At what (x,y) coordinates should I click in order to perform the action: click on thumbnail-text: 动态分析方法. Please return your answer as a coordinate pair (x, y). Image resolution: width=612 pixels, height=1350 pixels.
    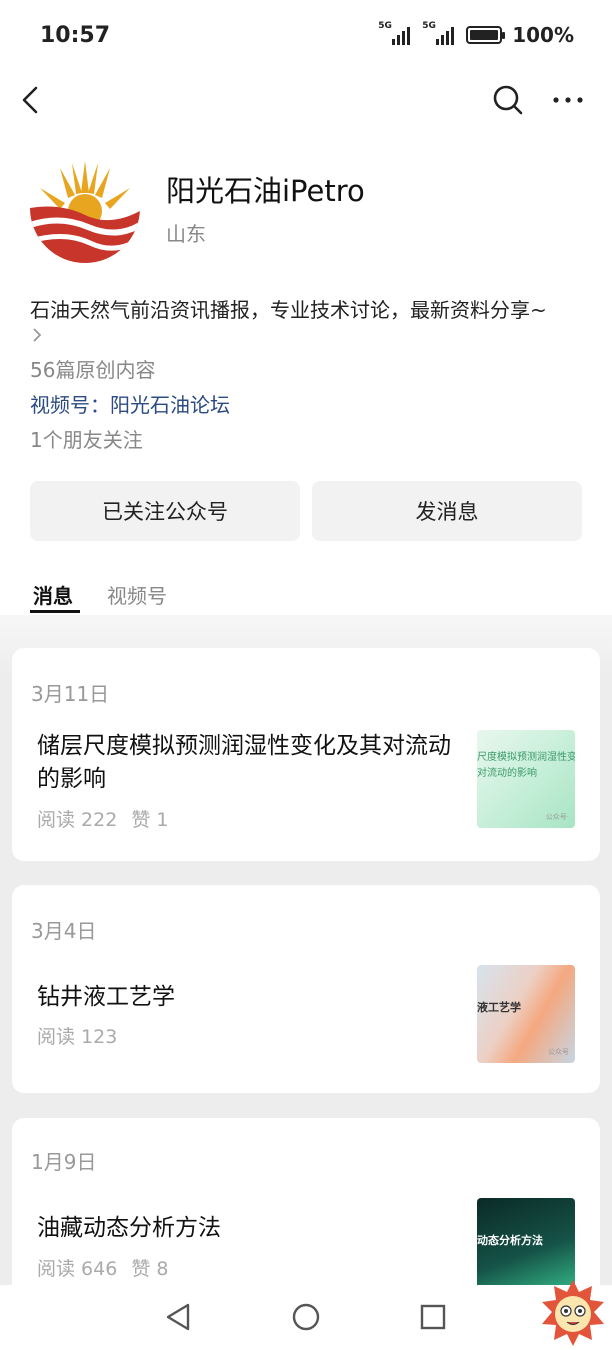
    Looking at the image, I should click on (510, 1240).